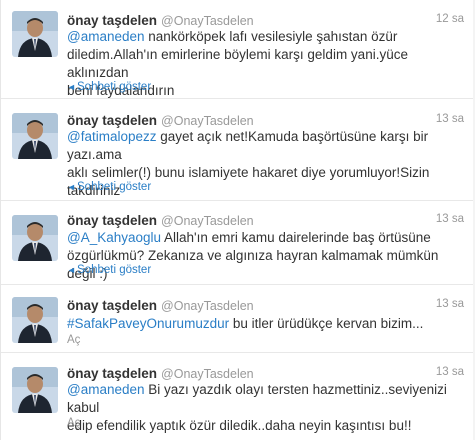 The width and height of the screenshot is (475, 440). I want to click on hashtag-link: #SafakPaveyOnurumuzdur, so click(148, 323).